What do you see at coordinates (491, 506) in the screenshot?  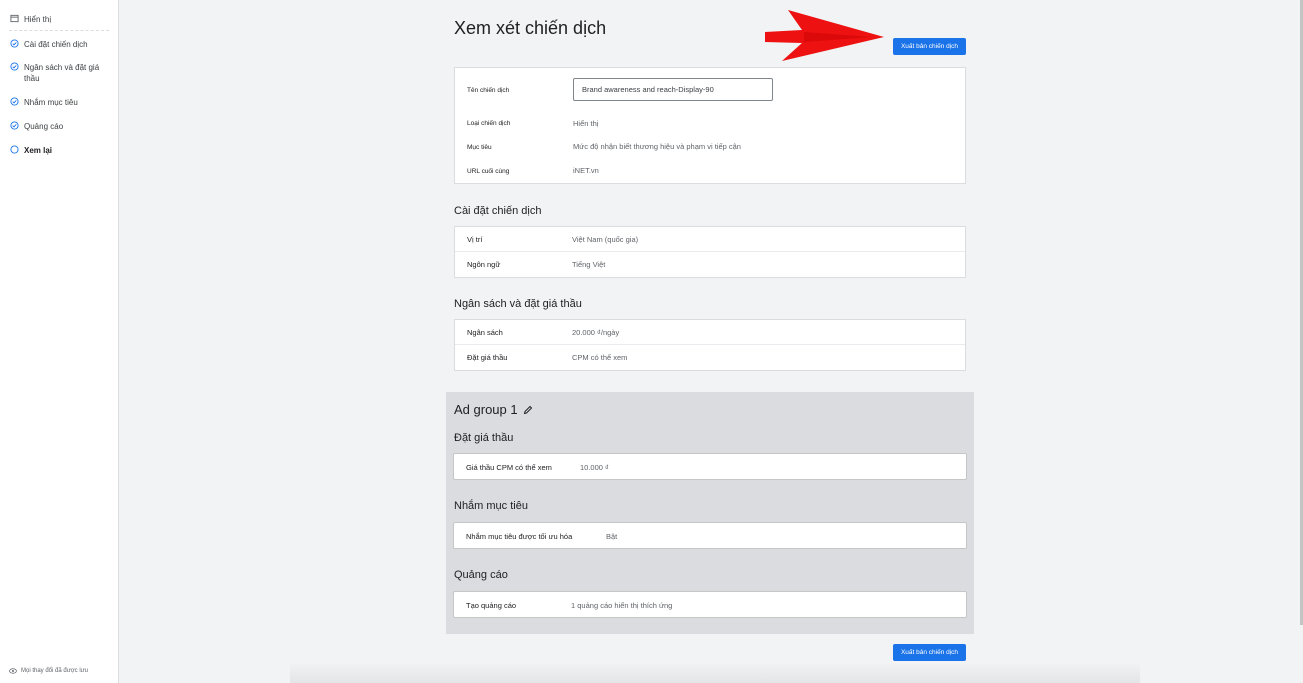 I see `ad-group-targeting-title: Nhắm mục tiêu` at bounding box center [491, 506].